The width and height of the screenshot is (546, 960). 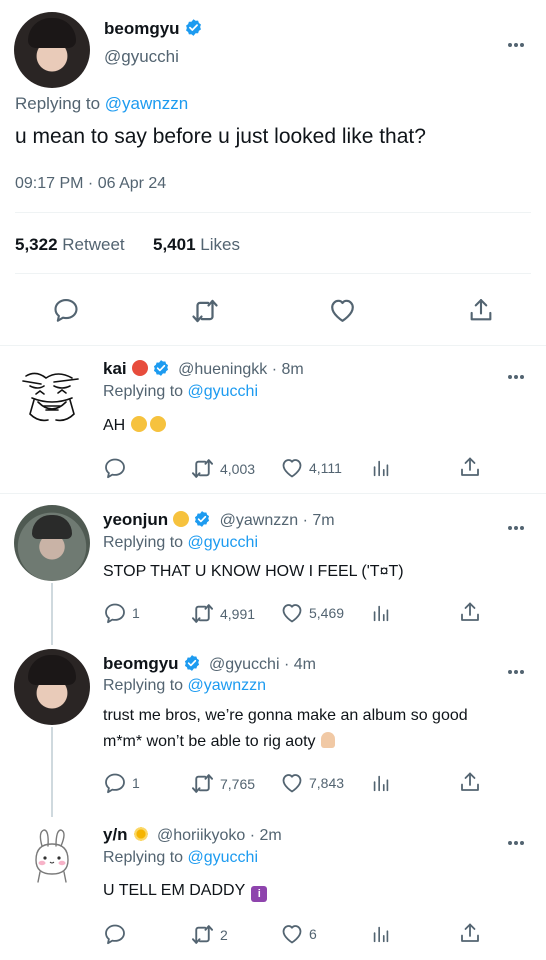 I want to click on like-stats: 5,401 Likes, so click(x=196, y=245).